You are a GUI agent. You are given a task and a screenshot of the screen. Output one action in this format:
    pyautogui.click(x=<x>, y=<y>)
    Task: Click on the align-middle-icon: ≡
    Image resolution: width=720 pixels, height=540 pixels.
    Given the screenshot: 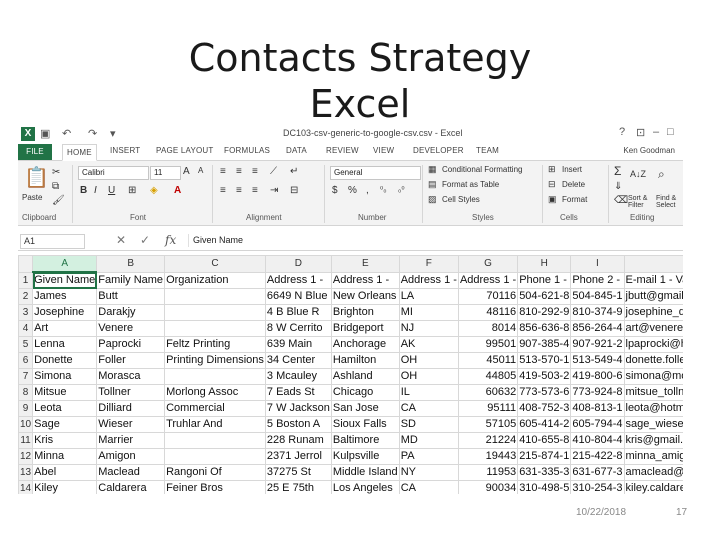 What is the action you would take?
    pyautogui.click(x=239, y=171)
    